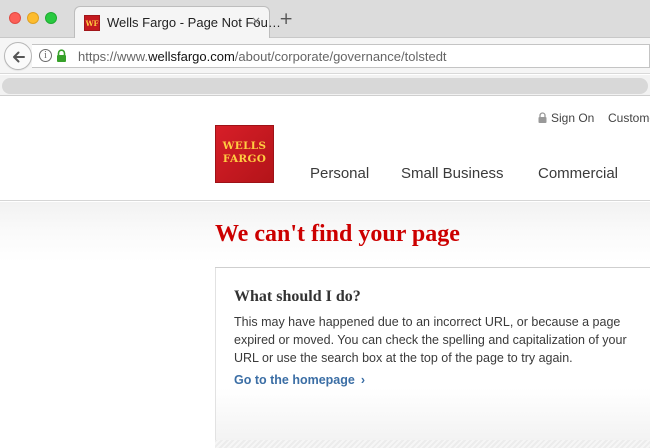  I want to click on panel-footer-pattern, so click(432, 444).